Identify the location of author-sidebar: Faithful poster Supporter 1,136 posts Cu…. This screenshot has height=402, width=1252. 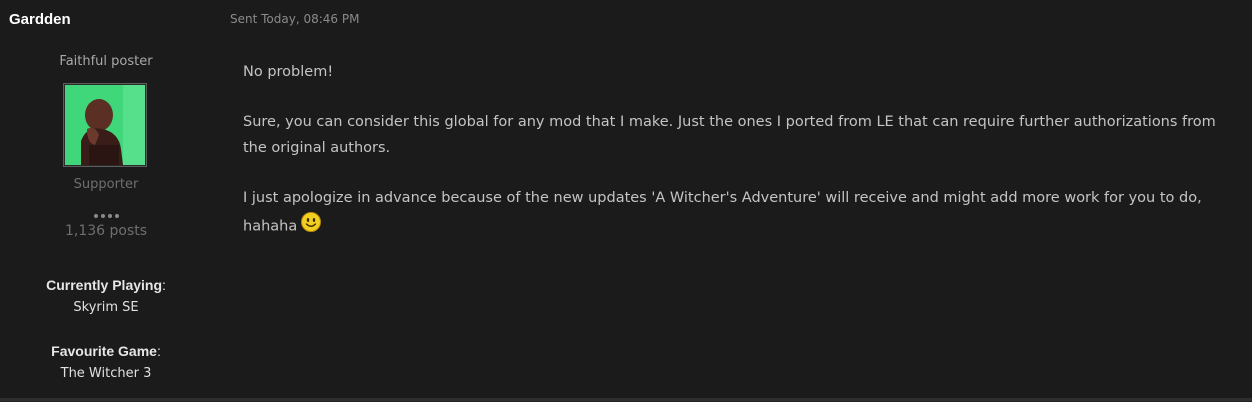
(106, 217).